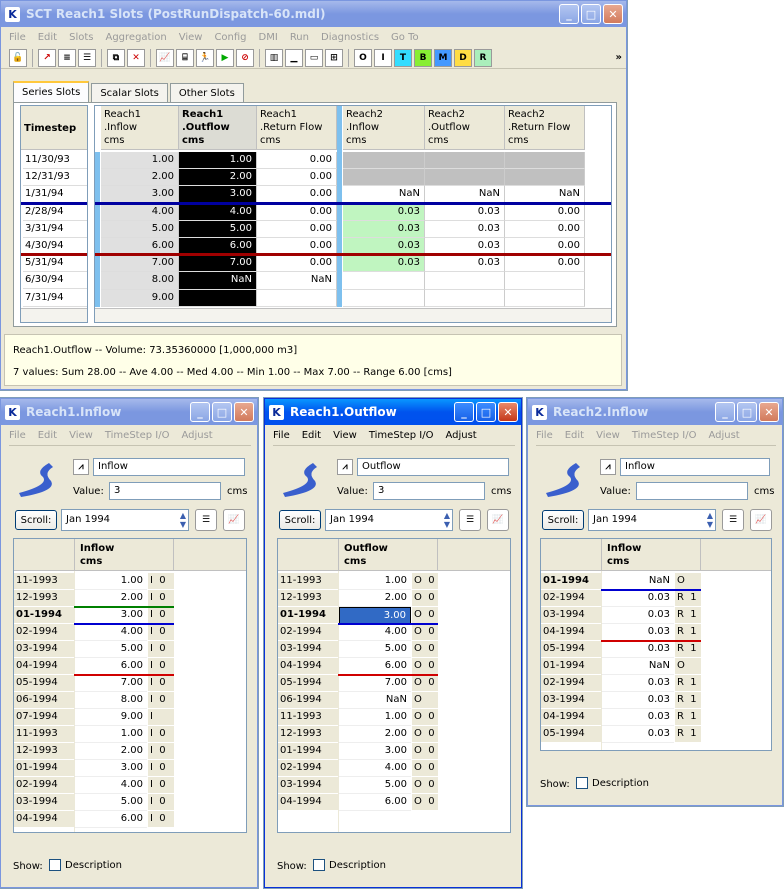 This screenshot has height=890, width=784. Describe the element at coordinates (140, 281) in the screenshot. I see `slot-value-cell: 8.00` at that location.